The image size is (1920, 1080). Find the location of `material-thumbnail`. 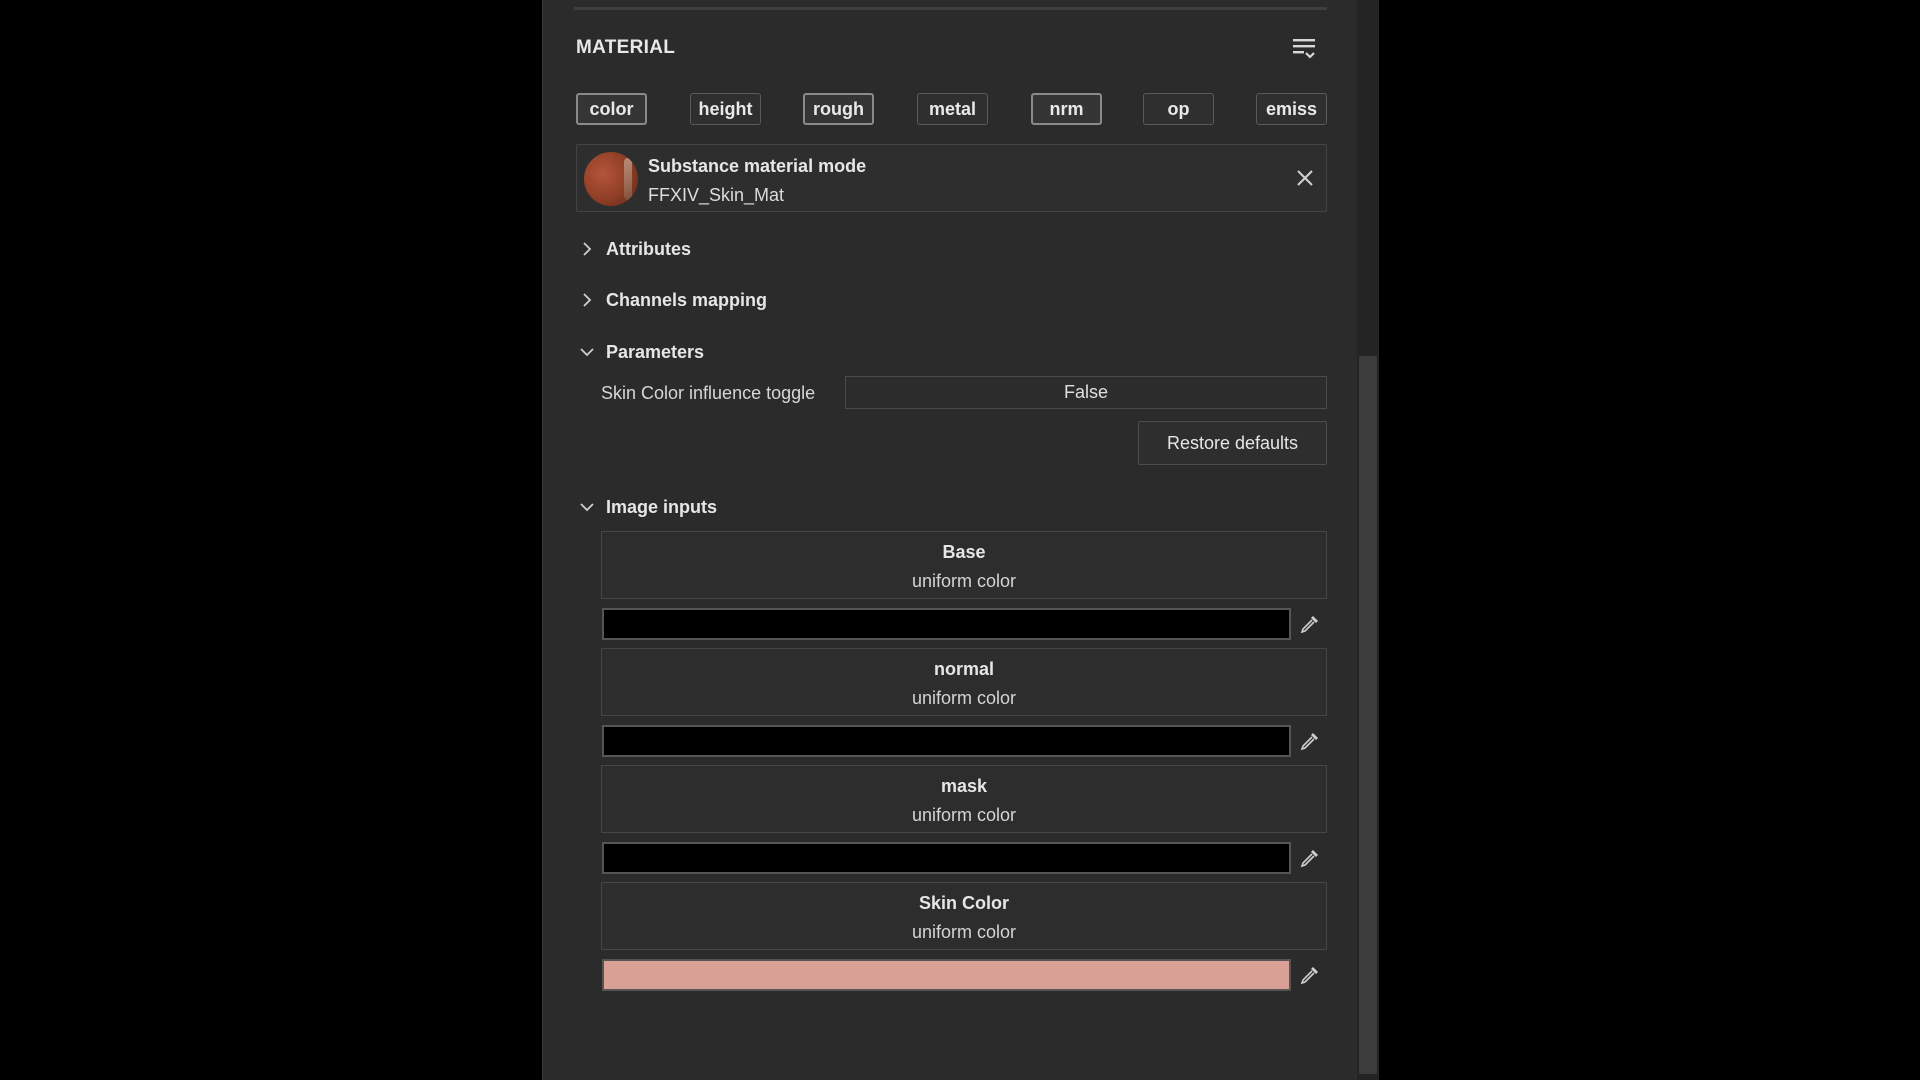

material-thumbnail is located at coordinates (611, 179).